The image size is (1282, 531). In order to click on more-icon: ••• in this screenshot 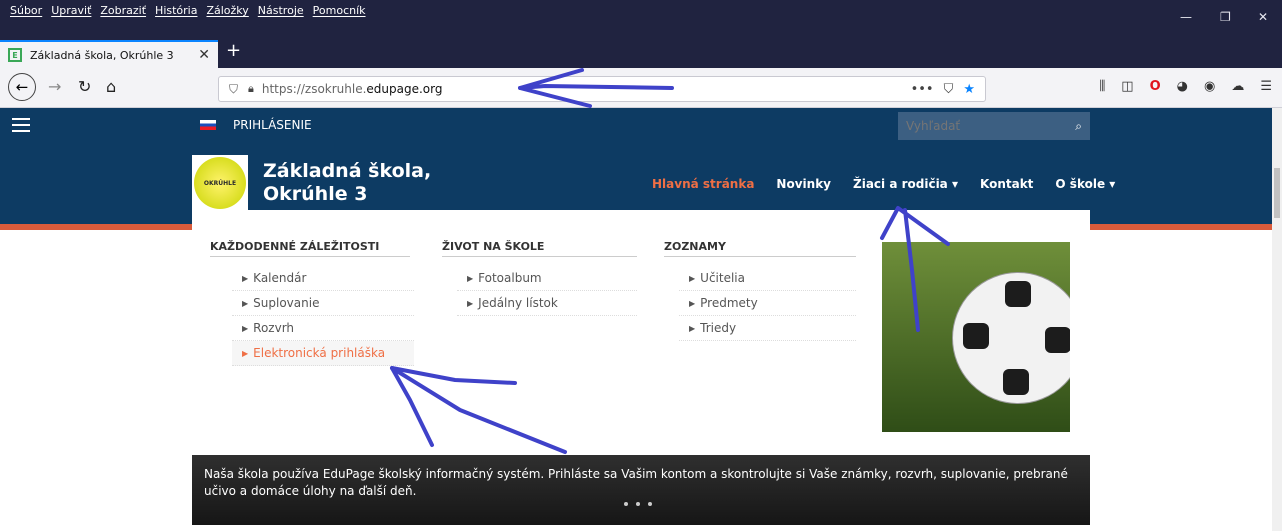, I will do `click(922, 89)`.